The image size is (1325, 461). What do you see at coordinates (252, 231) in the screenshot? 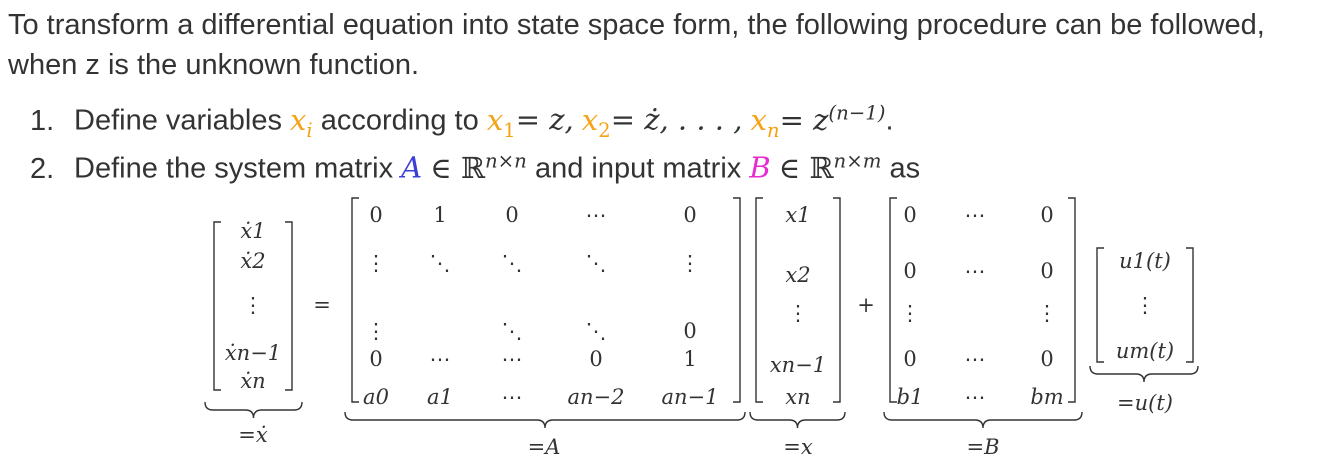
I see `xdot-entry: ẋ1` at bounding box center [252, 231].